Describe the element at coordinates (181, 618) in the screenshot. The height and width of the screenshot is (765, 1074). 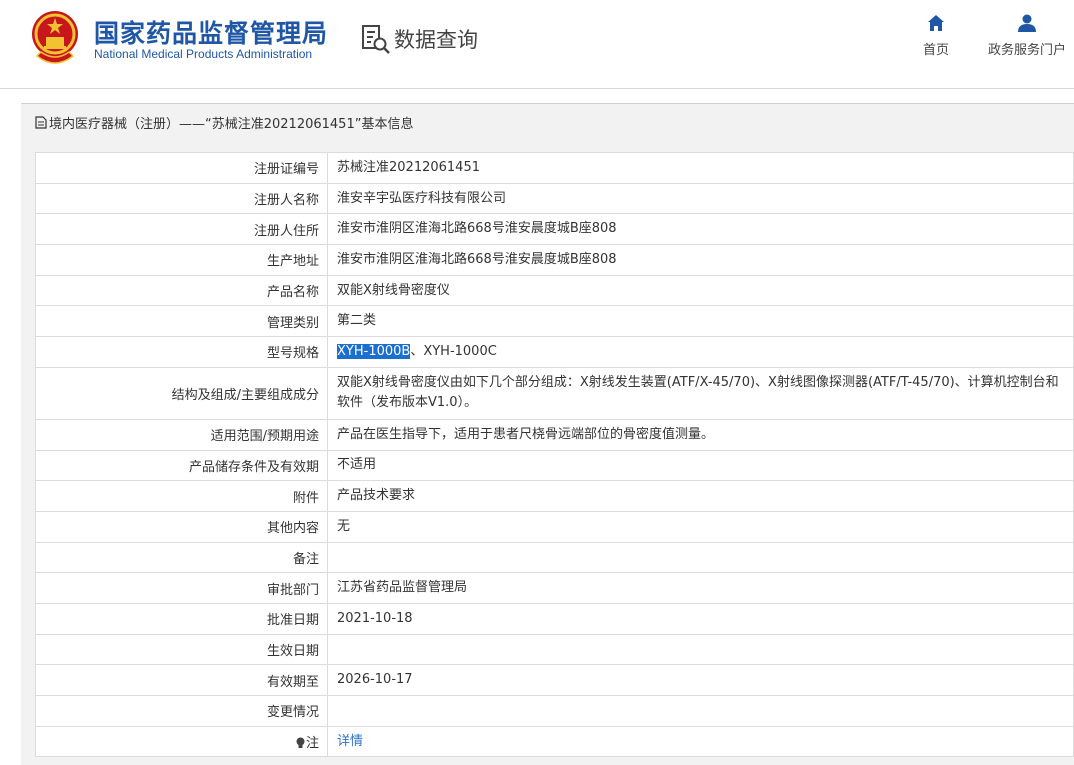
I see `row-label: 批准日期` at that location.